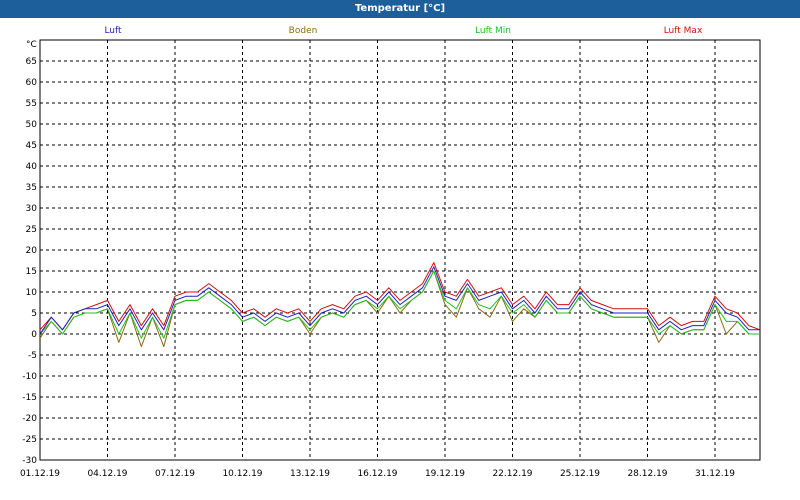 Image resolution: width=800 pixels, height=500 pixels. I want to click on x-tick-label: 13.12.19, so click(310, 474).